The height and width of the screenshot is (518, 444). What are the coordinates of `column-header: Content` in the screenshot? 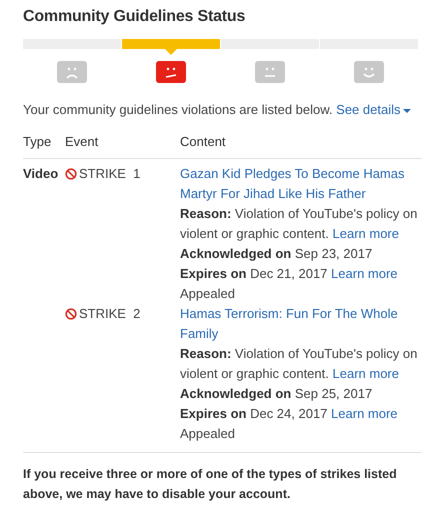 It's located at (203, 141).